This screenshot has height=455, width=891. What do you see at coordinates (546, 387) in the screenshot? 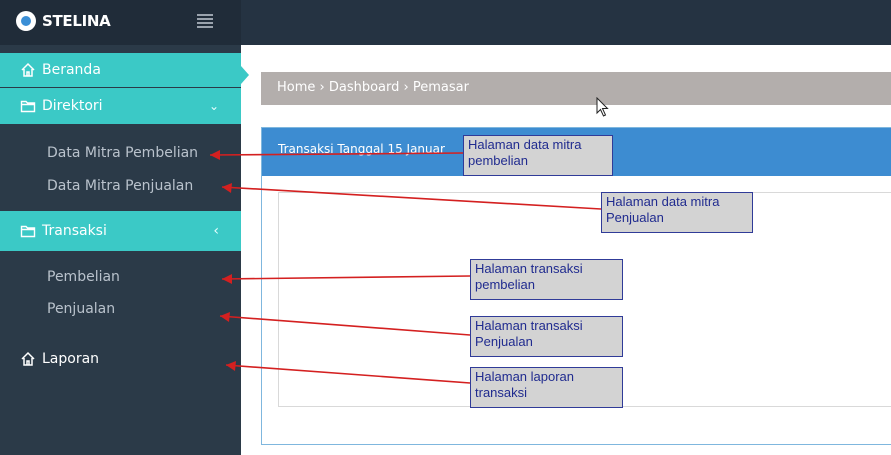
I see `annotation-callout: Halaman laporan transaksi` at bounding box center [546, 387].